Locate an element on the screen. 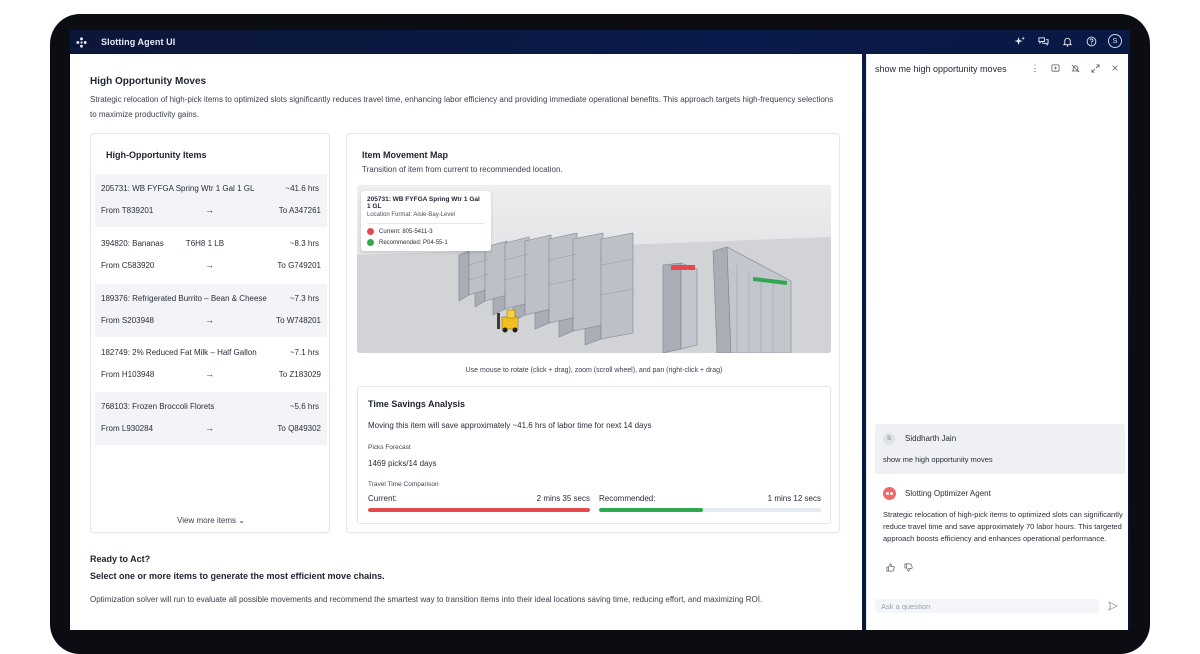 This screenshot has width=1200, height=654. tooltip-item: 205731: WB FYFGA Spring Wtr 1 Gal 1 GL is located at coordinates (423, 203).